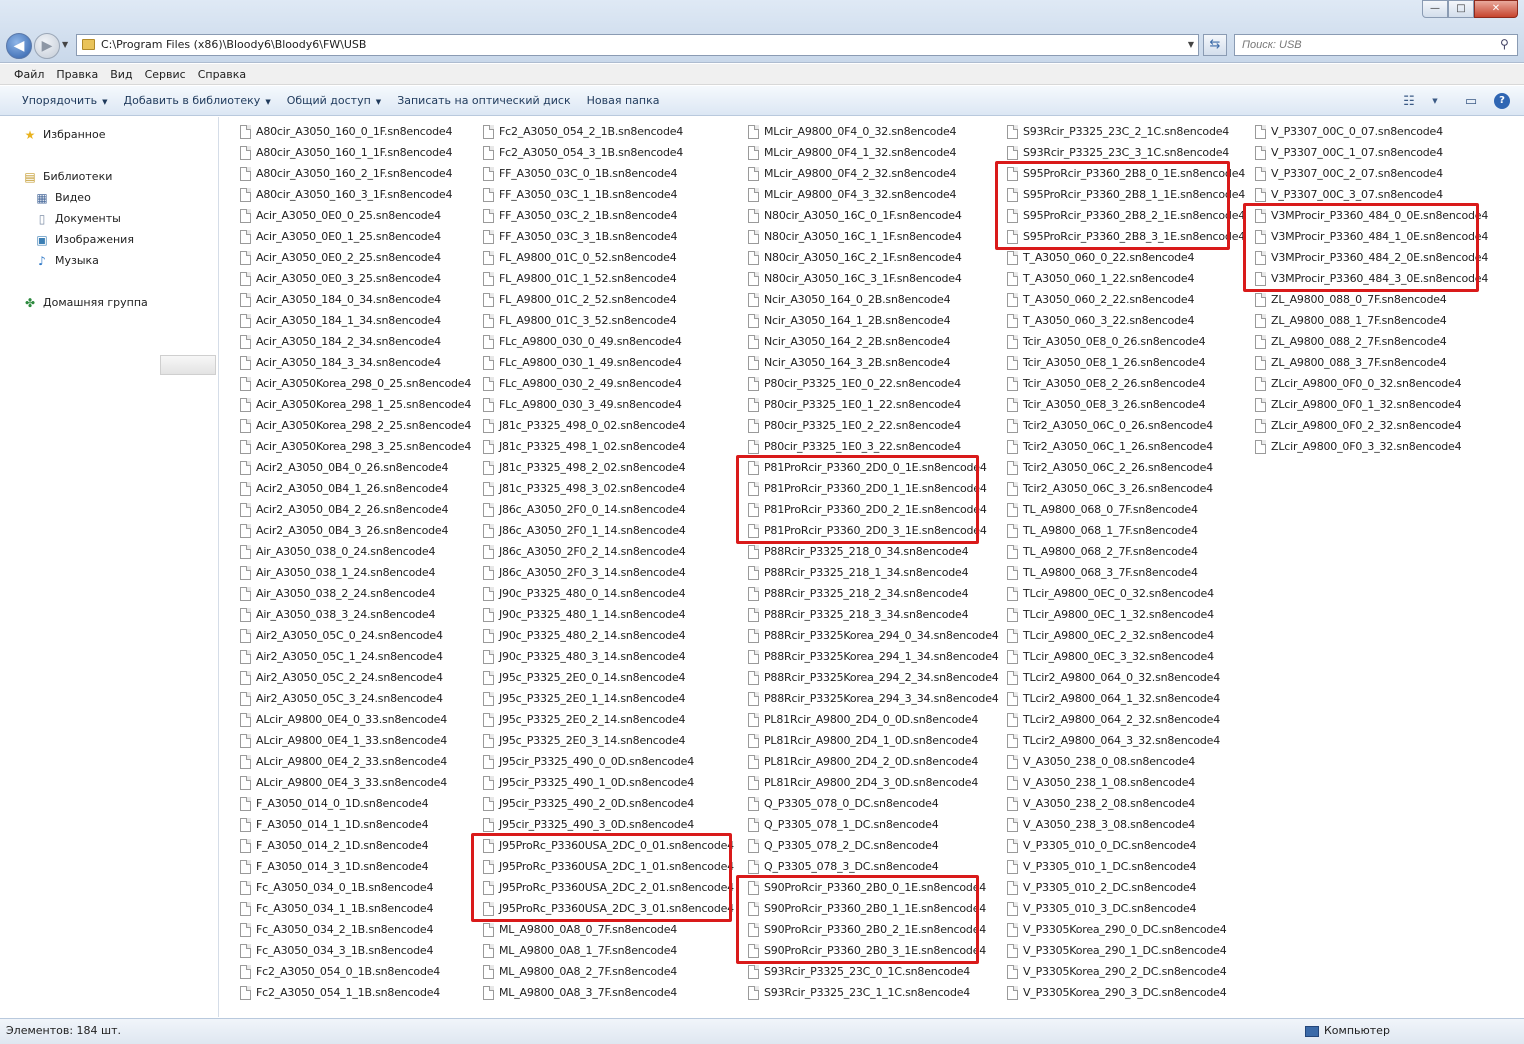 The image size is (1524, 1044). What do you see at coordinates (197, 100) in the screenshot?
I see `add-to-library-button: Добавить в библиотеку ▼` at bounding box center [197, 100].